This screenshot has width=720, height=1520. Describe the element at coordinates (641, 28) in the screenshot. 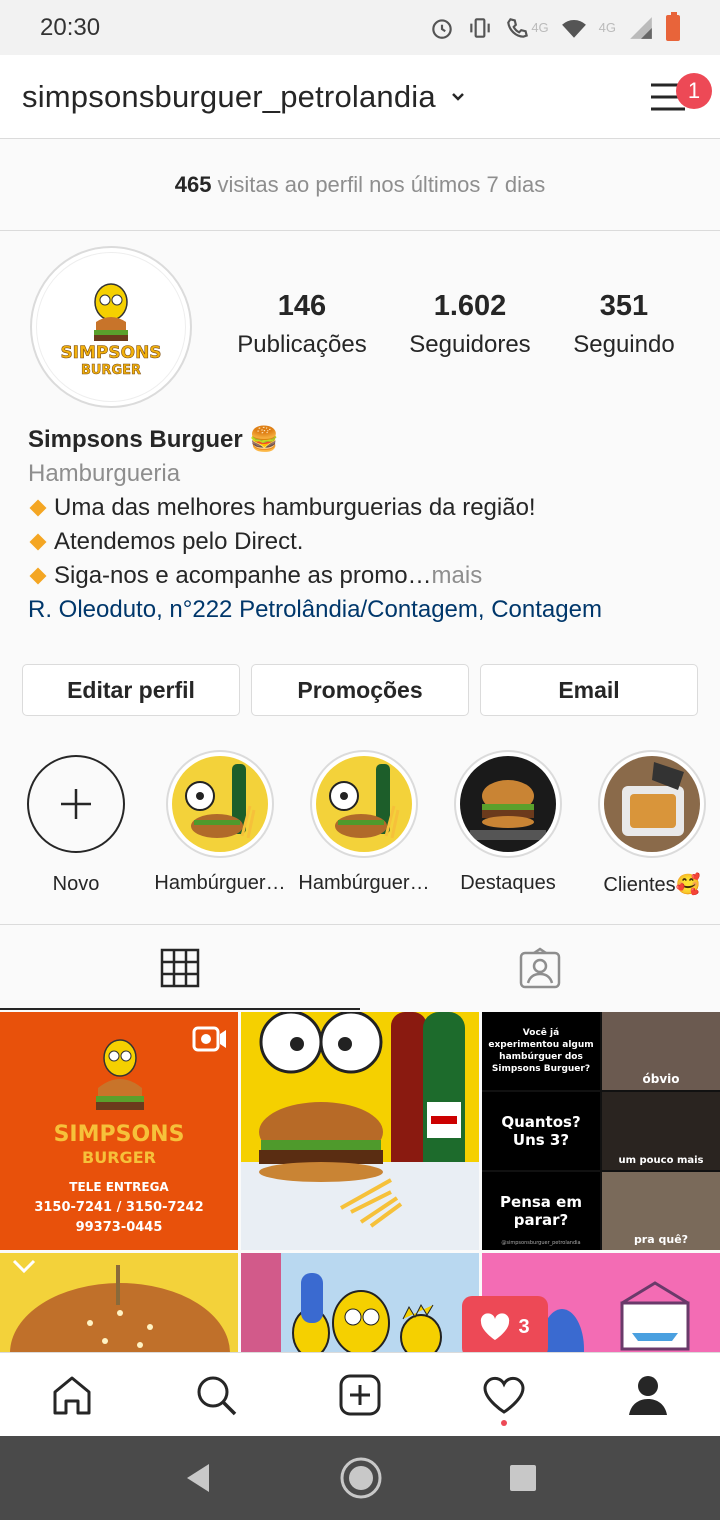

I see `signal-icon` at that location.